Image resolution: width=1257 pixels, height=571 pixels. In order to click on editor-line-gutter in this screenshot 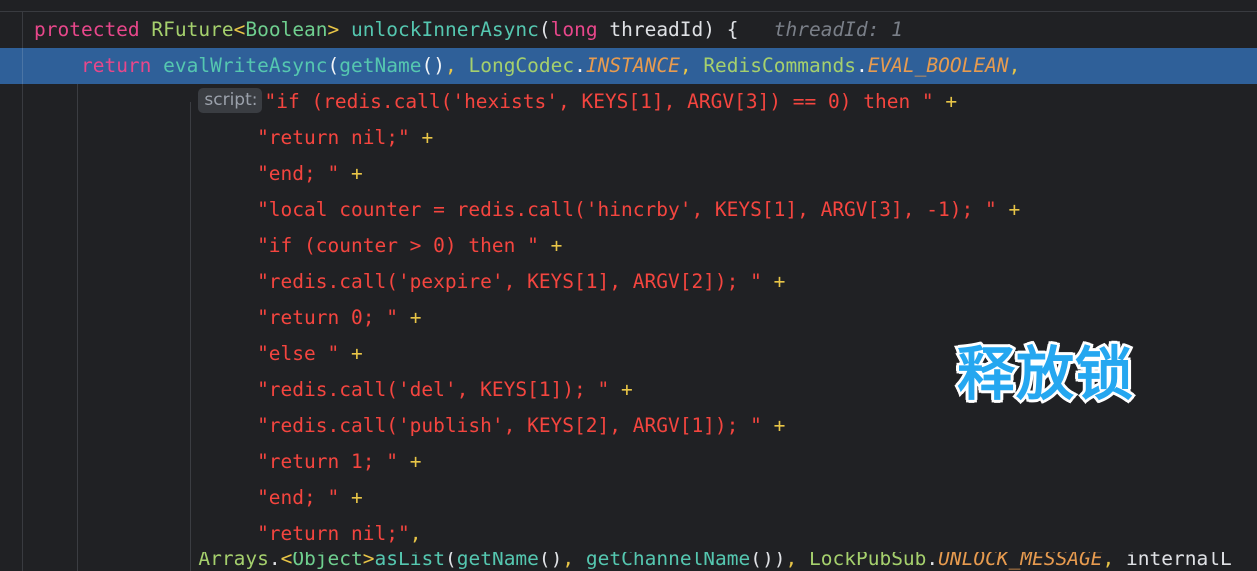, I will do `click(11, 291)`.